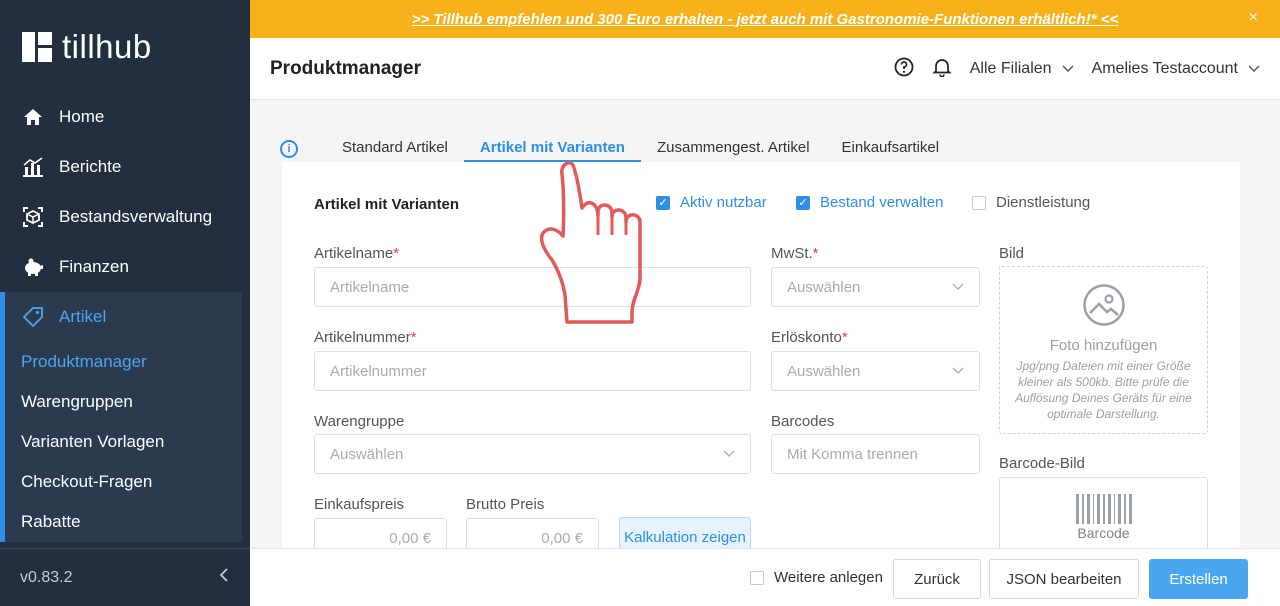 The height and width of the screenshot is (606, 1280). I want to click on page-title: Produktmanager, so click(345, 68).